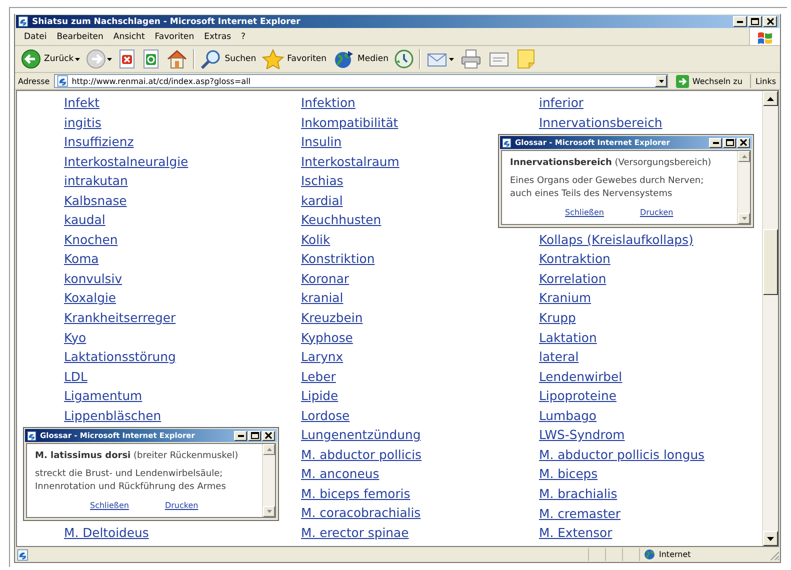 The image size is (791, 570). What do you see at coordinates (338, 259) in the screenshot?
I see `glossary-link: Konstriktion` at bounding box center [338, 259].